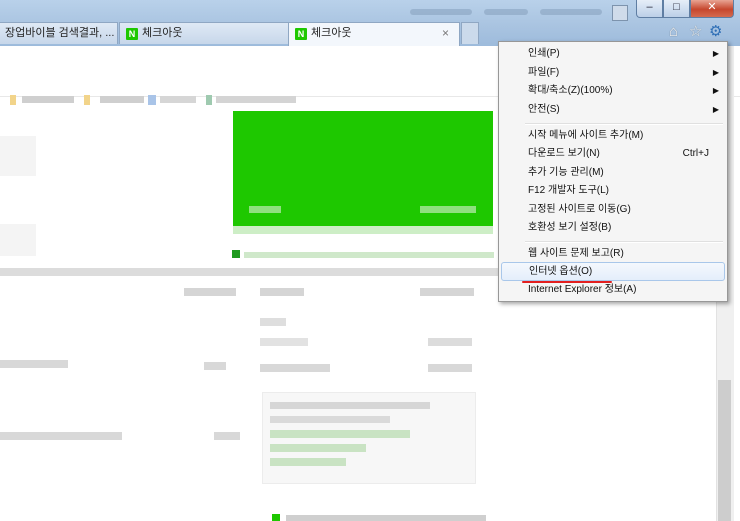 The height and width of the screenshot is (521, 740). What do you see at coordinates (566, 172) in the screenshot?
I see `menu-item-label: 추가 기능 관리(M)` at bounding box center [566, 172].